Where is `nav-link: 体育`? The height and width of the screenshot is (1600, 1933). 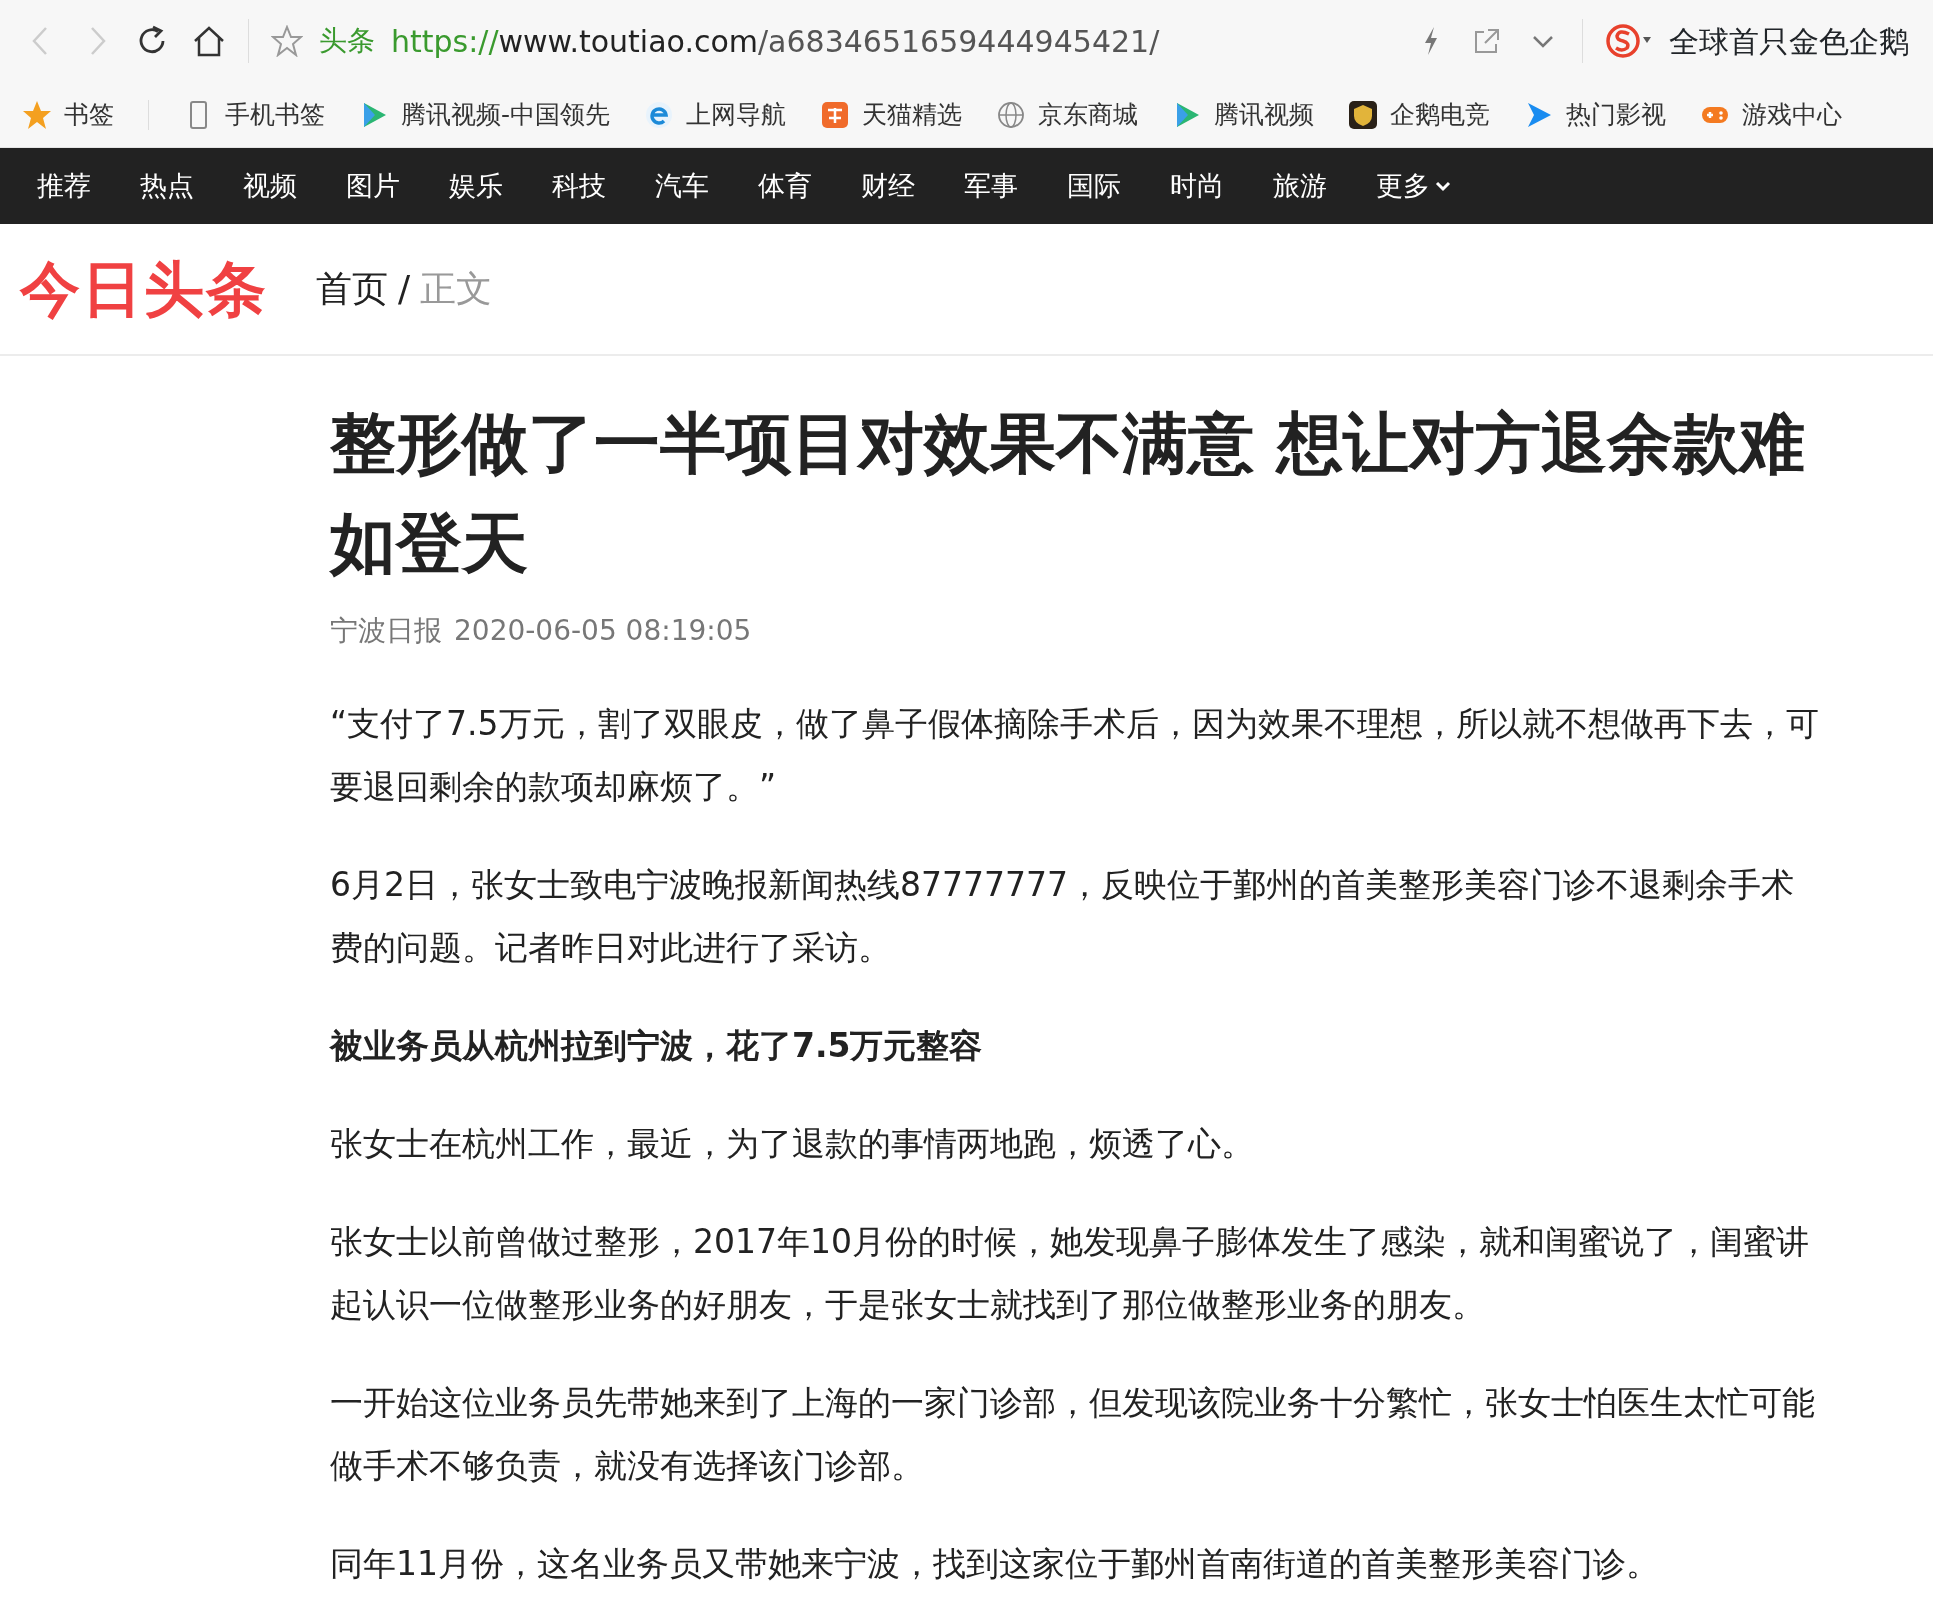
nav-link: 体育 is located at coordinates (785, 186).